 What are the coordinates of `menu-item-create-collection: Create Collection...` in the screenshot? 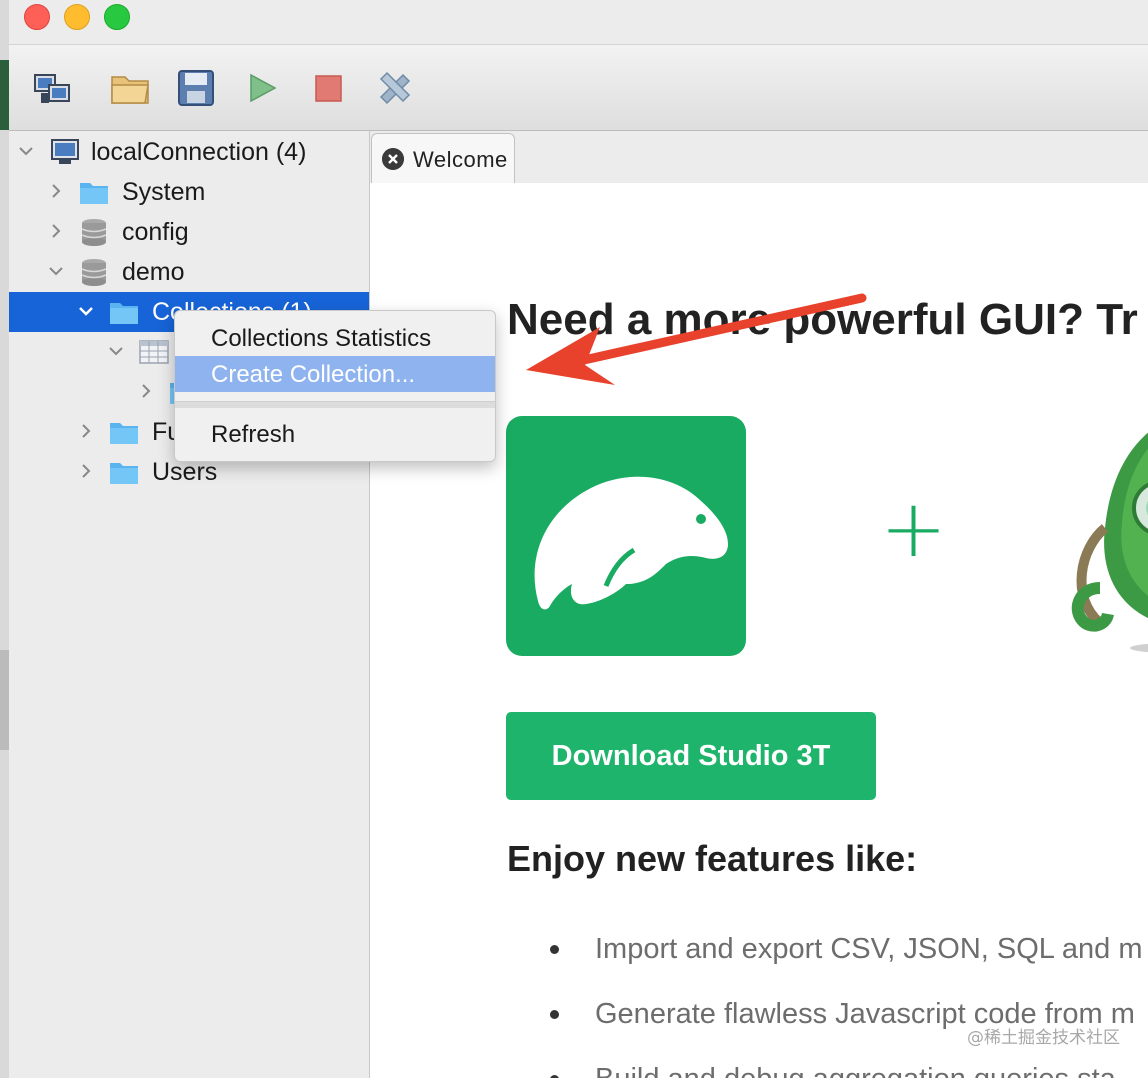 It's located at (335, 374).